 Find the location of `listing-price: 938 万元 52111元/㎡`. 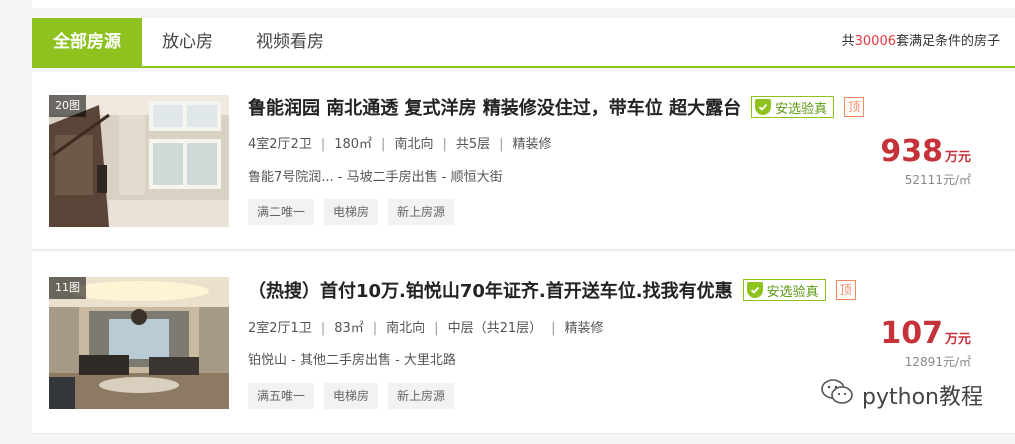

listing-price: 938 万元 52111元/㎡ is located at coordinates (925, 161).